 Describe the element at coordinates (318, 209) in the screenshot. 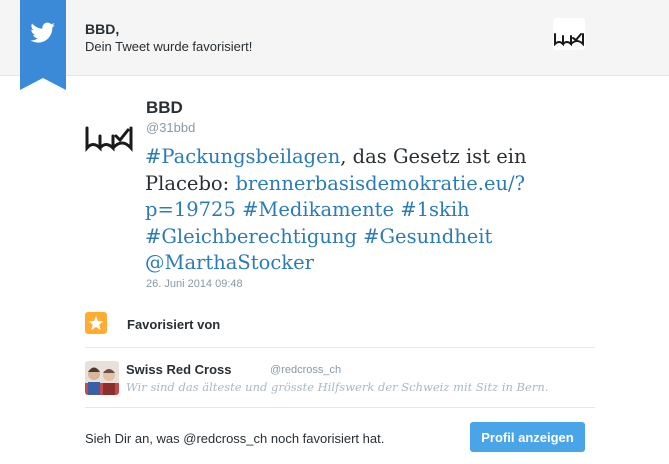

I see `hashtag-link: #Medikamente` at that location.